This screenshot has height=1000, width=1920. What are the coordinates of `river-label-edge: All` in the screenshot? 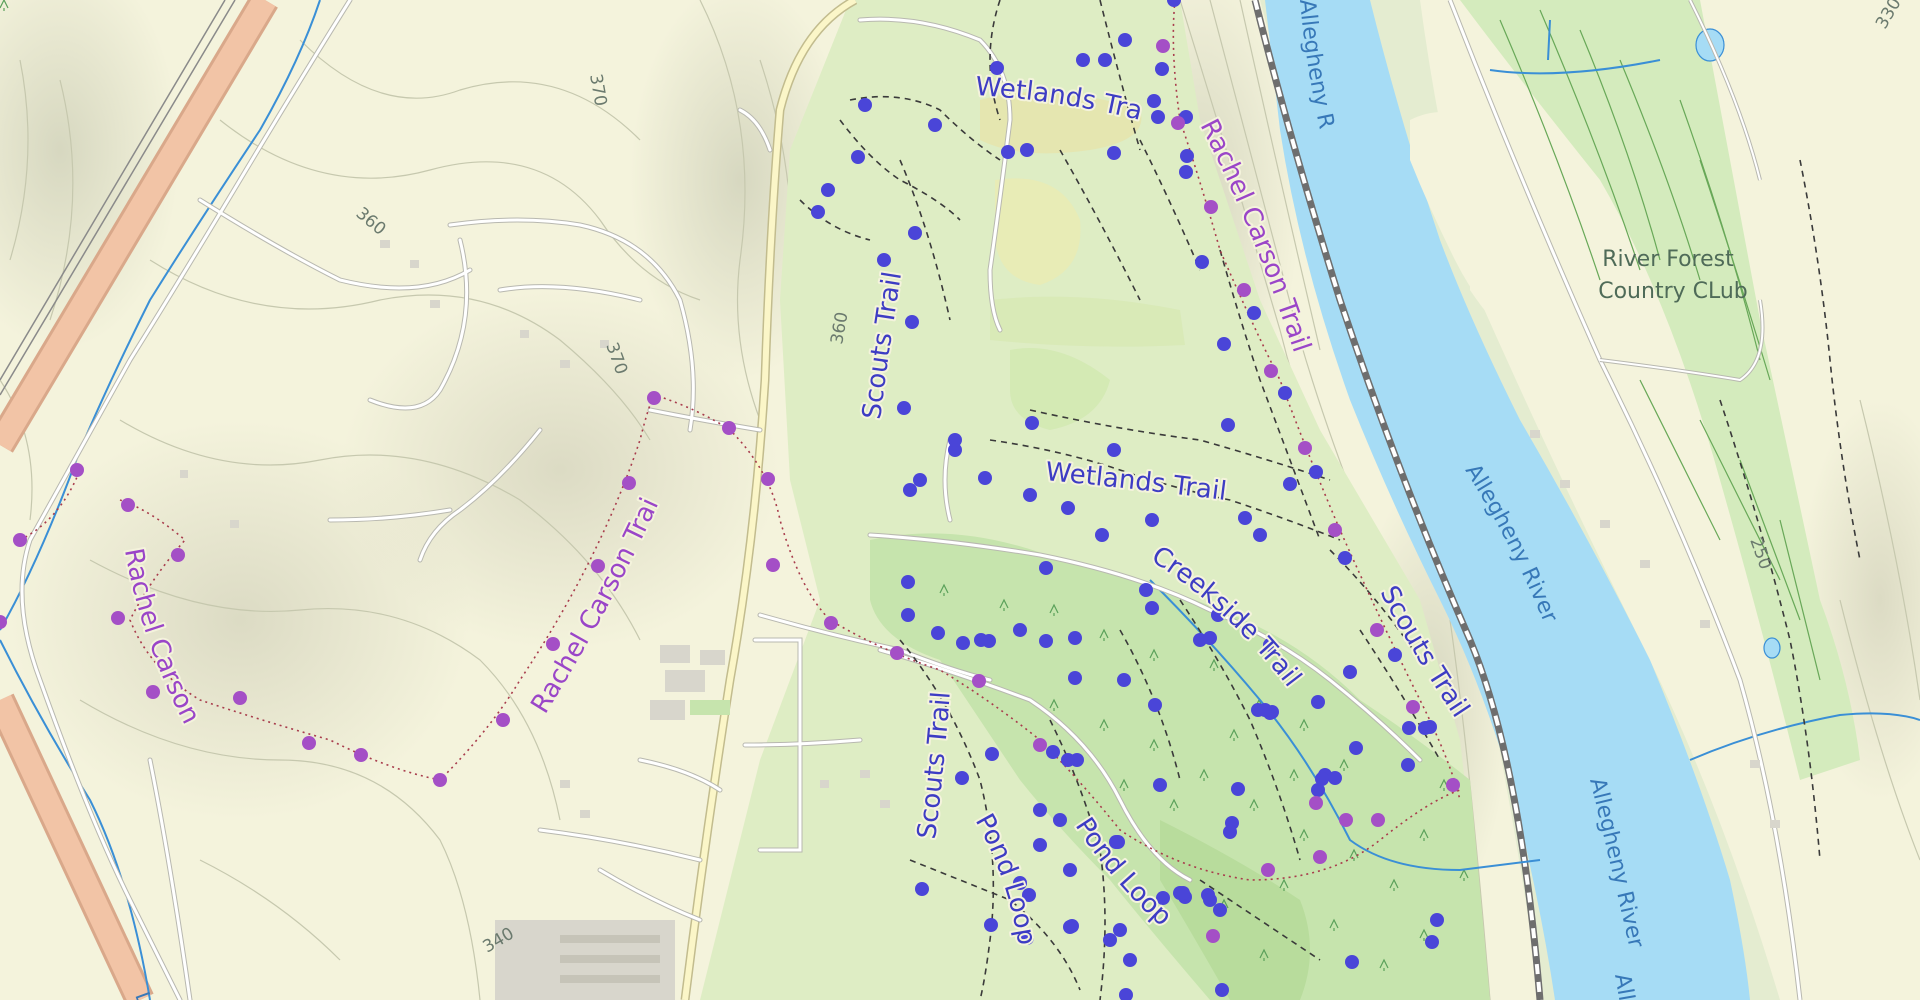 It's located at (1623, 986).